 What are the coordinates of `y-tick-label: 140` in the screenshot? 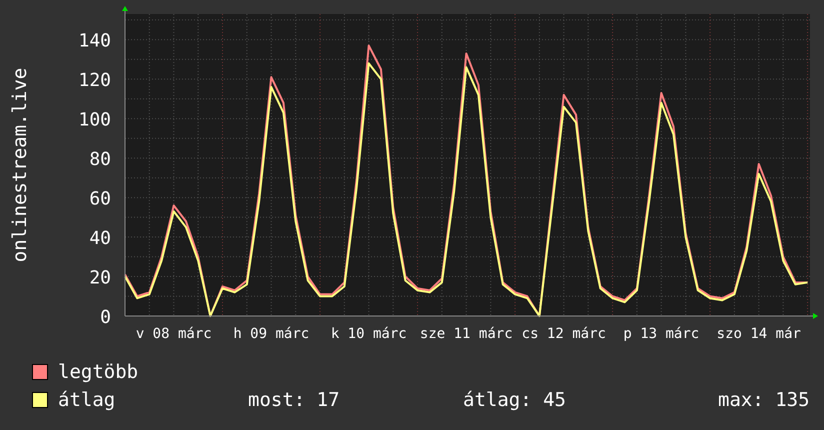 It's located at (94, 41).